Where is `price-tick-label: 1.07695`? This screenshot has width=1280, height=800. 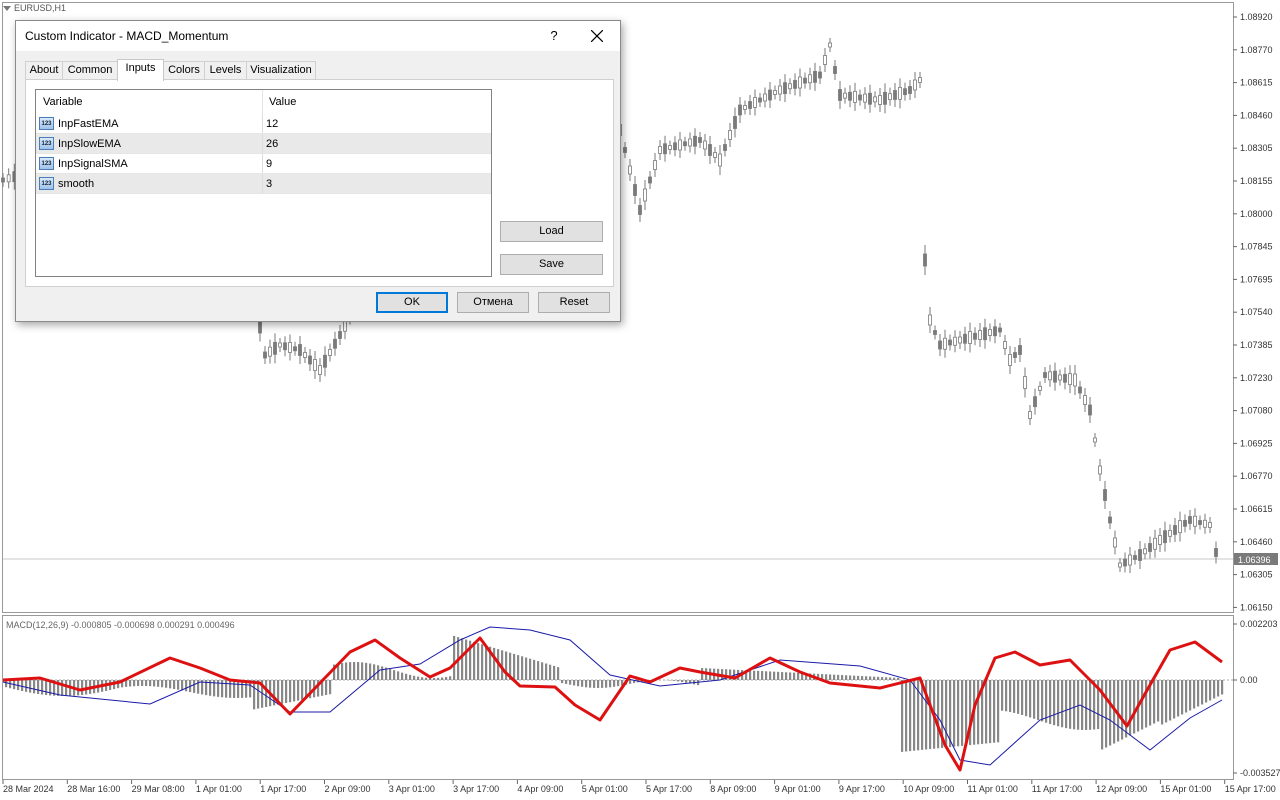
price-tick-label: 1.07695 is located at coordinates (1256, 279).